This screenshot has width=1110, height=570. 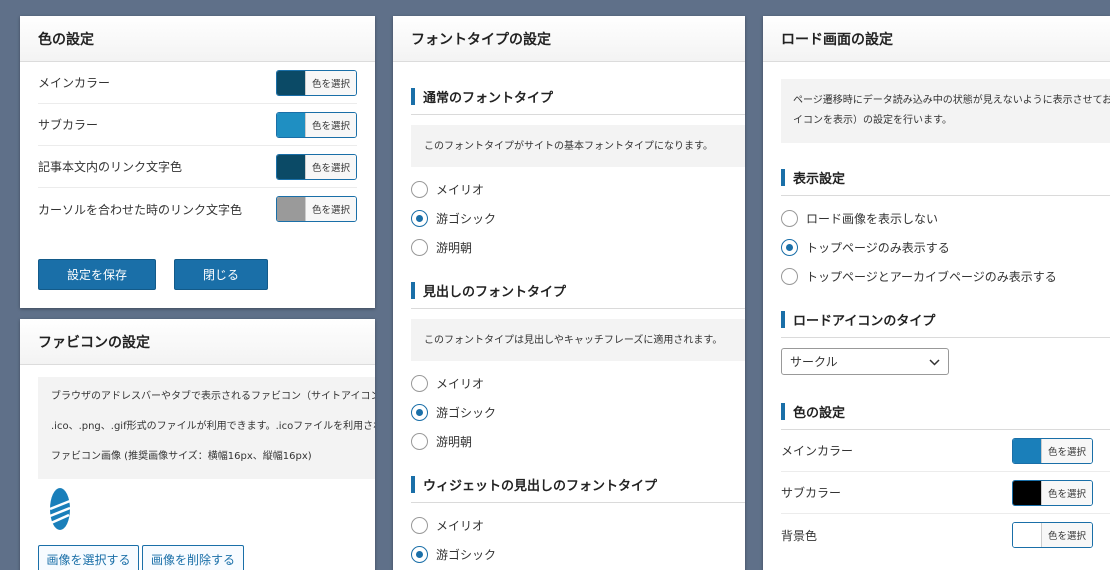 I want to click on radio-option-hide-loader: ロード画像を表示しない, so click(x=945, y=218).